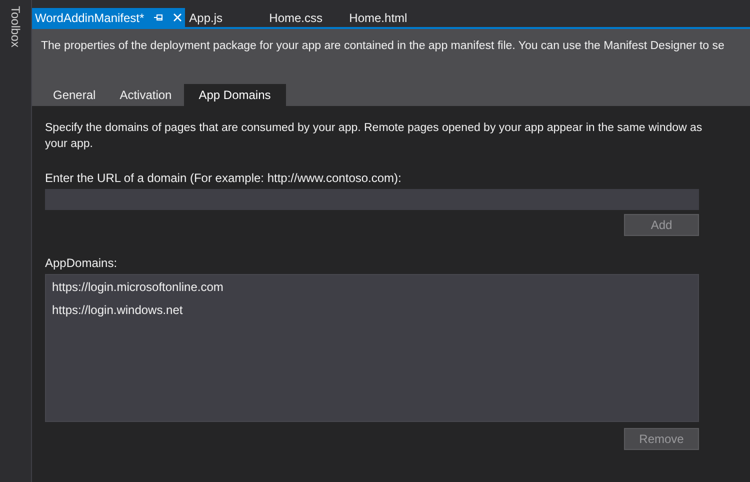 The image size is (750, 482). I want to click on url-input-field, so click(372, 199).